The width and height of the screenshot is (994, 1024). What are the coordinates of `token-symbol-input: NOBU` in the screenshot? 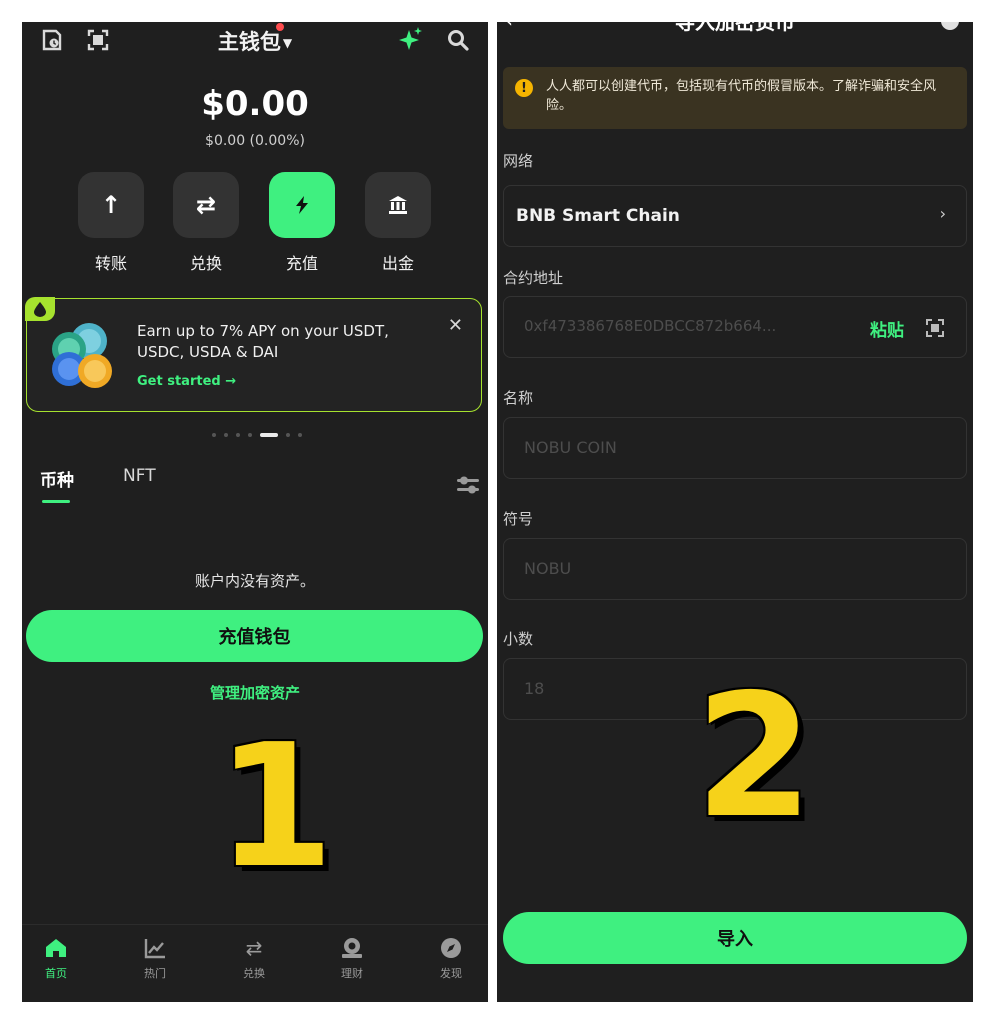 It's located at (735, 569).